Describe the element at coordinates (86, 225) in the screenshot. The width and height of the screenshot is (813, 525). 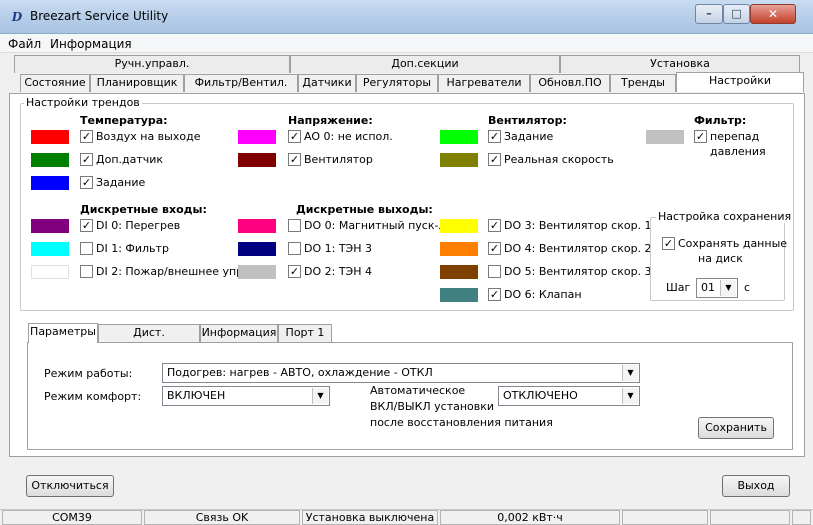
I see `di0-checkbox: ✓` at that location.